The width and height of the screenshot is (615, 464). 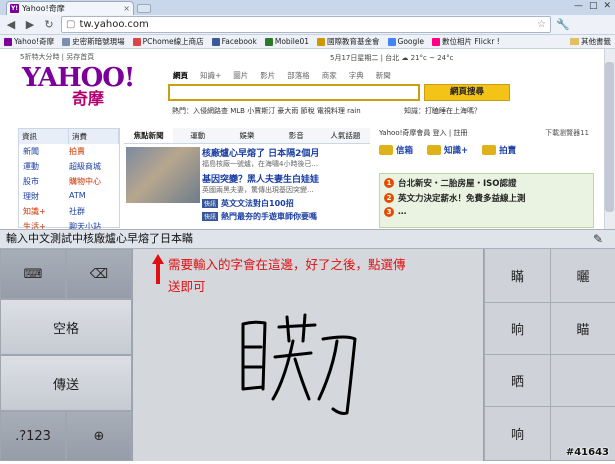 What do you see at coordinates (180, 75) in the screenshot?
I see `search-tab: 網頁` at bounding box center [180, 75].